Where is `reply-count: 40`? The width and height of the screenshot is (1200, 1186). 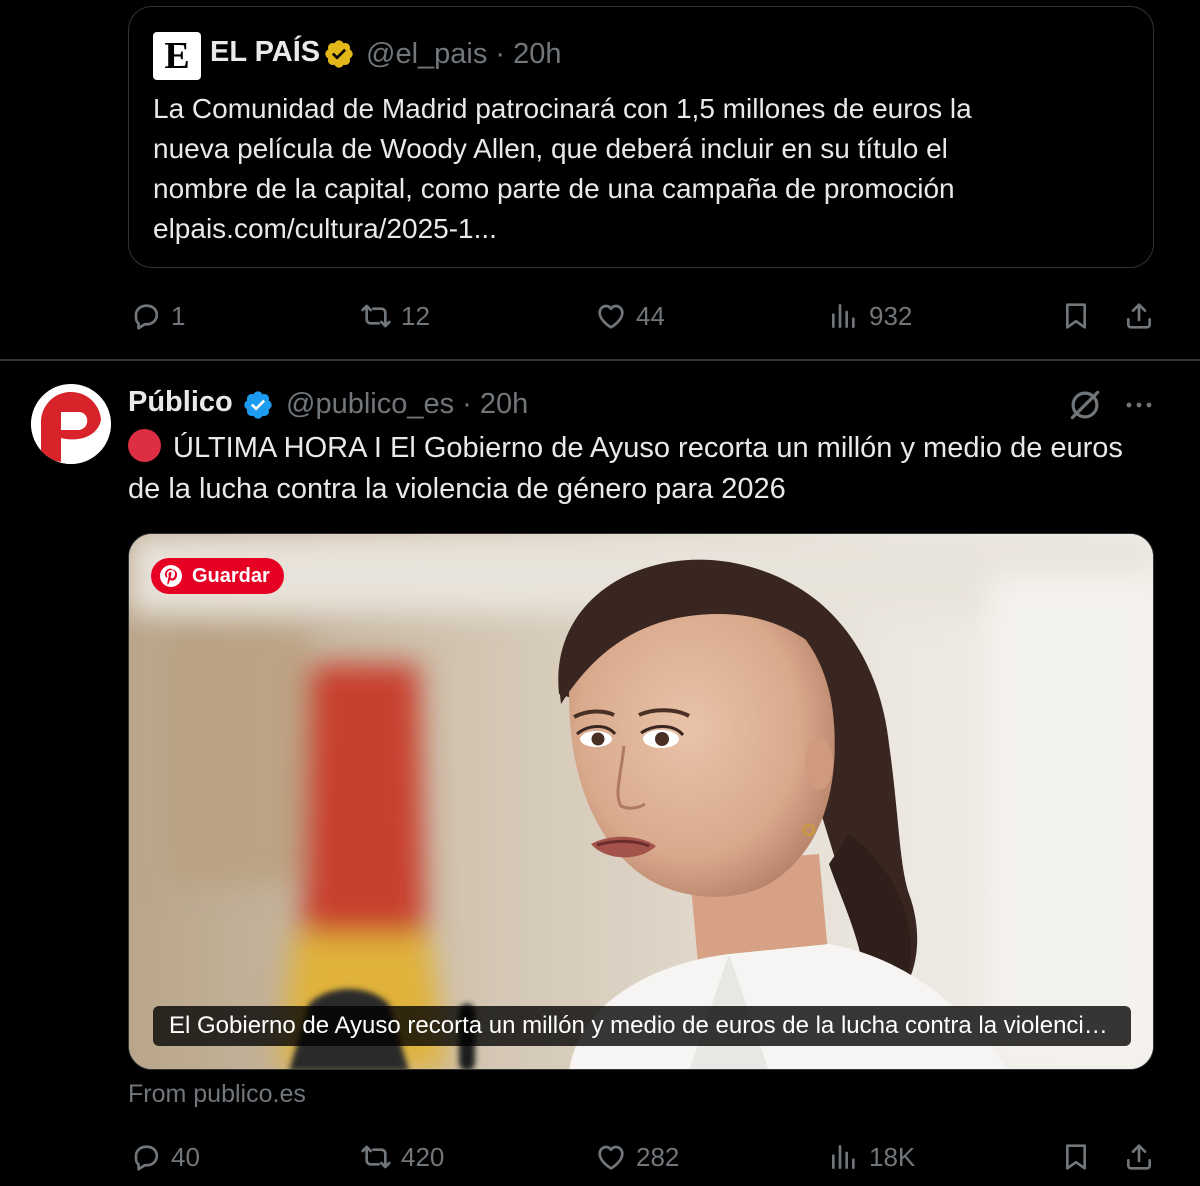 reply-count: 40 is located at coordinates (185, 1156).